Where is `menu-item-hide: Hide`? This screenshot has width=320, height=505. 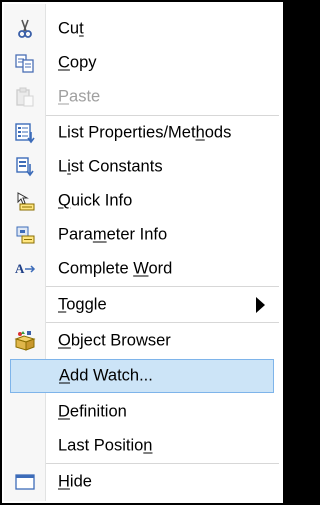
menu-item-hide: Hide is located at coordinates (142, 482).